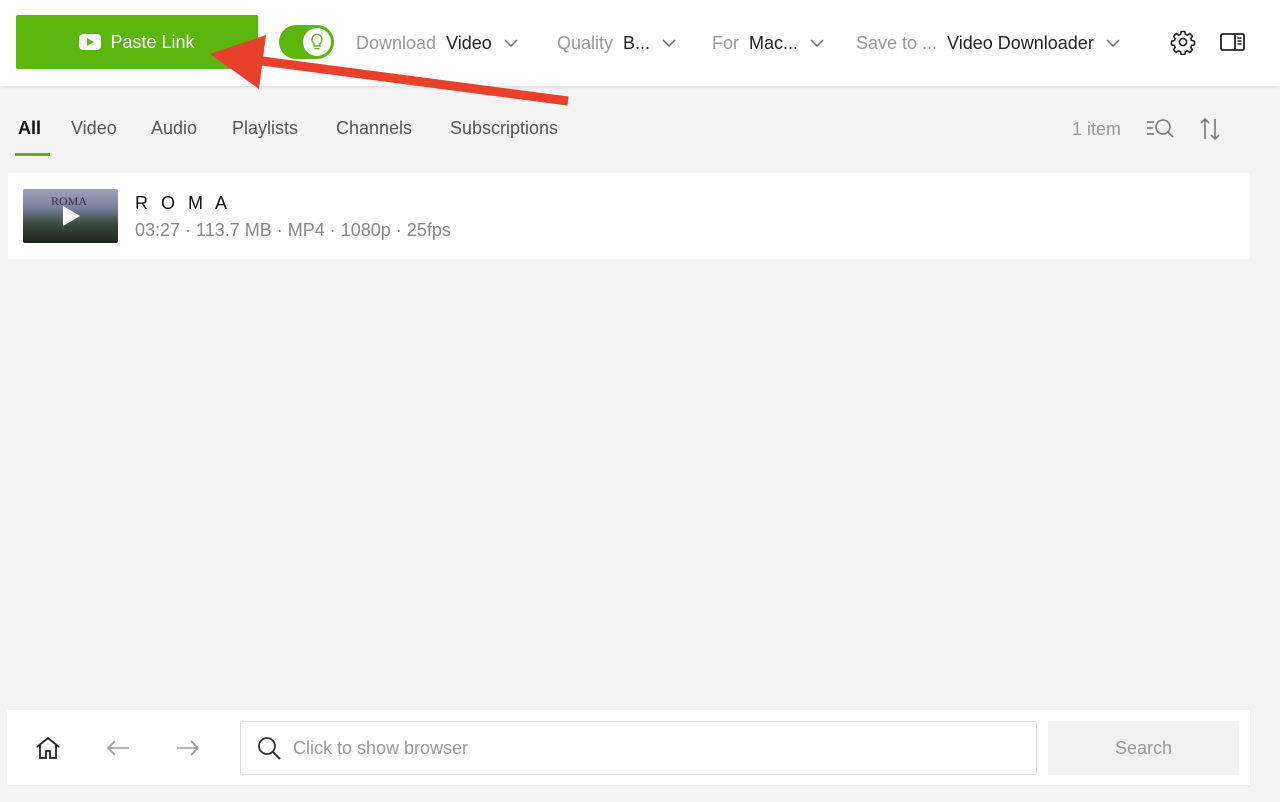  I want to click on tab-playlists: Playlists, so click(265, 128).